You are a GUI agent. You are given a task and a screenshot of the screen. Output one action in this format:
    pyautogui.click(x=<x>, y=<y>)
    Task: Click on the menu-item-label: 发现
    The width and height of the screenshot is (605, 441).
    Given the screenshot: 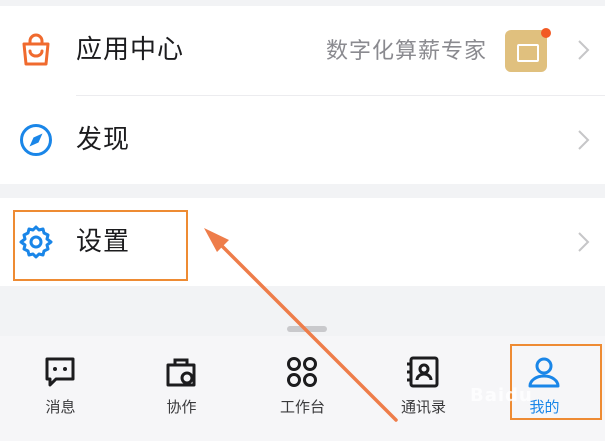 What is the action you would take?
    pyautogui.click(x=103, y=140)
    